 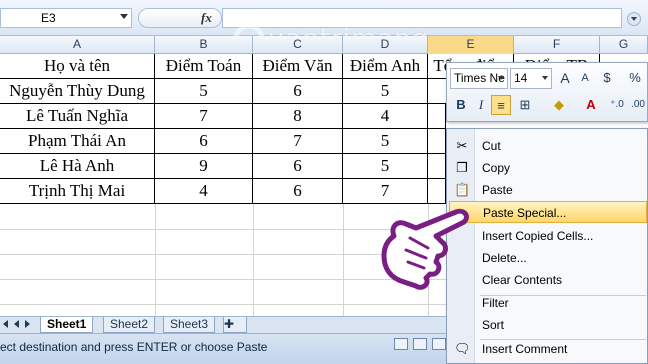 I want to click on column-header-c: C, so click(x=298, y=45).